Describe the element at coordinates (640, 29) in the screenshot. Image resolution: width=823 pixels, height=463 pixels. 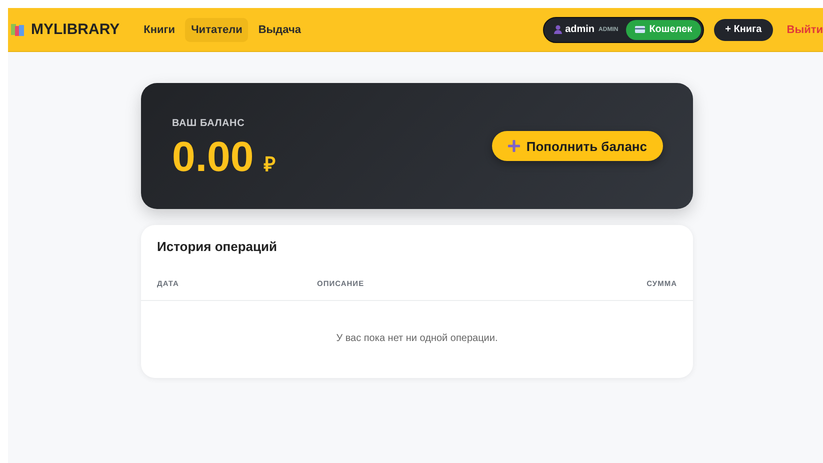
I see `card-icon` at that location.